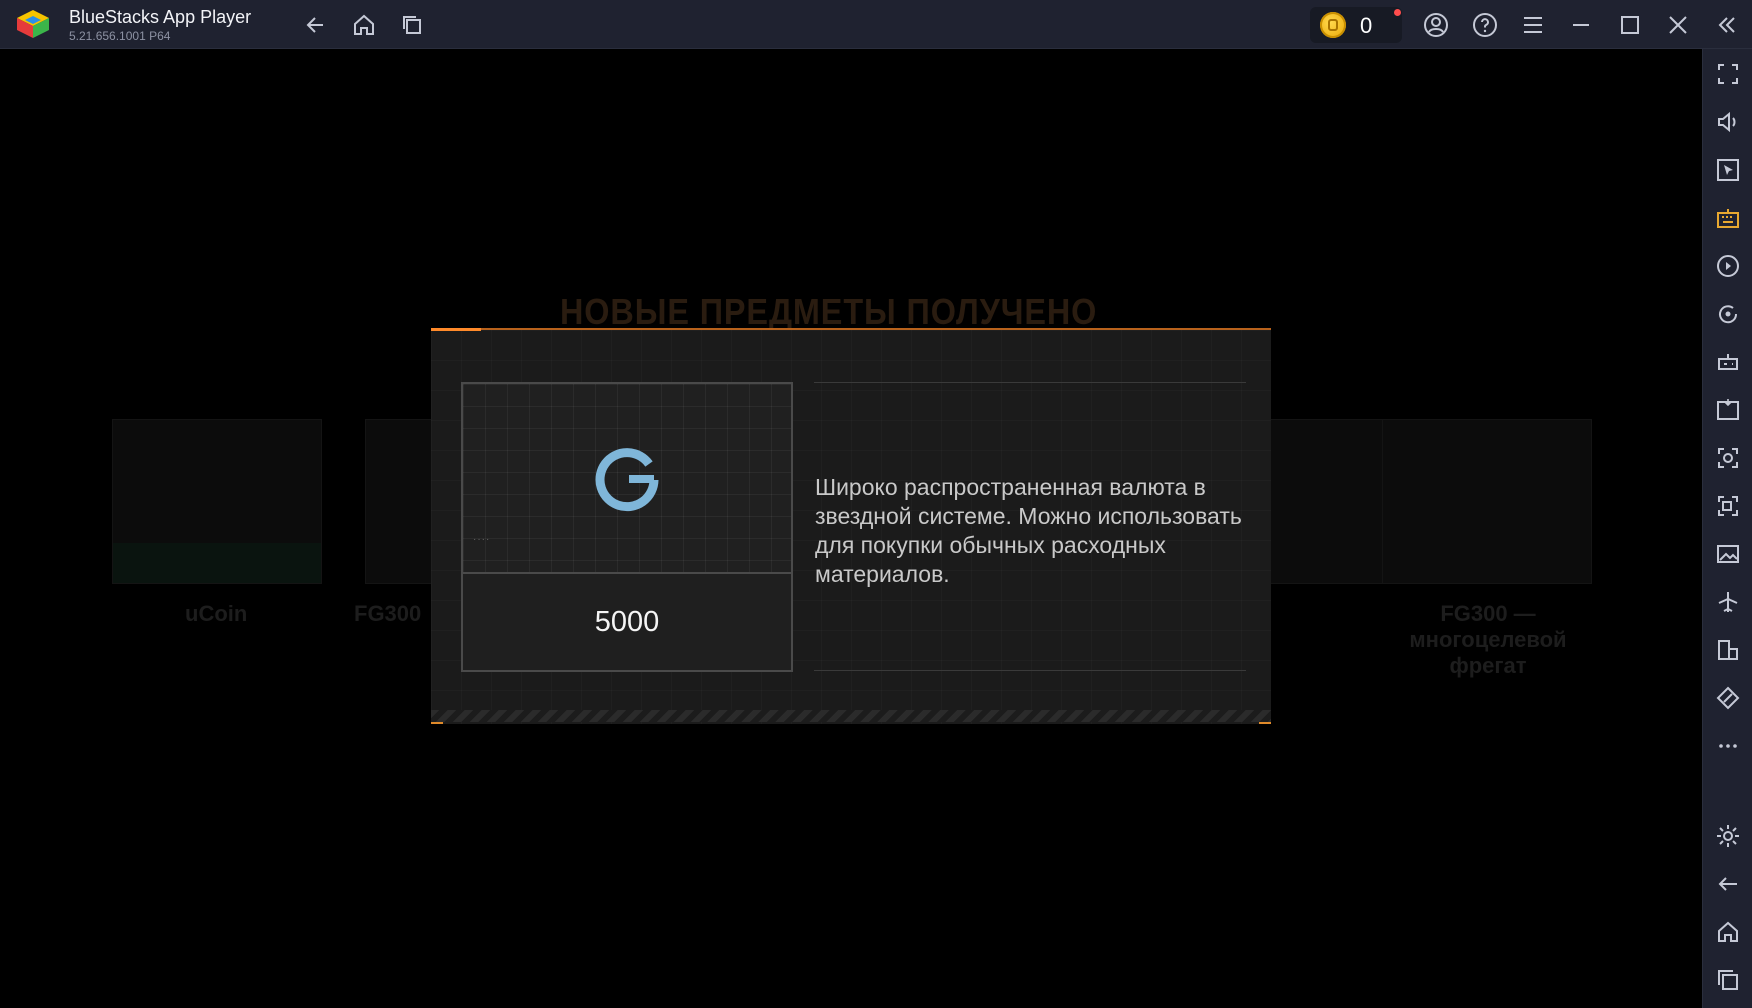 The width and height of the screenshot is (1752, 1008). What do you see at coordinates (1727, 528) in the screenshot?
I see `right-sidebar` at bounding box center [1727, 528].